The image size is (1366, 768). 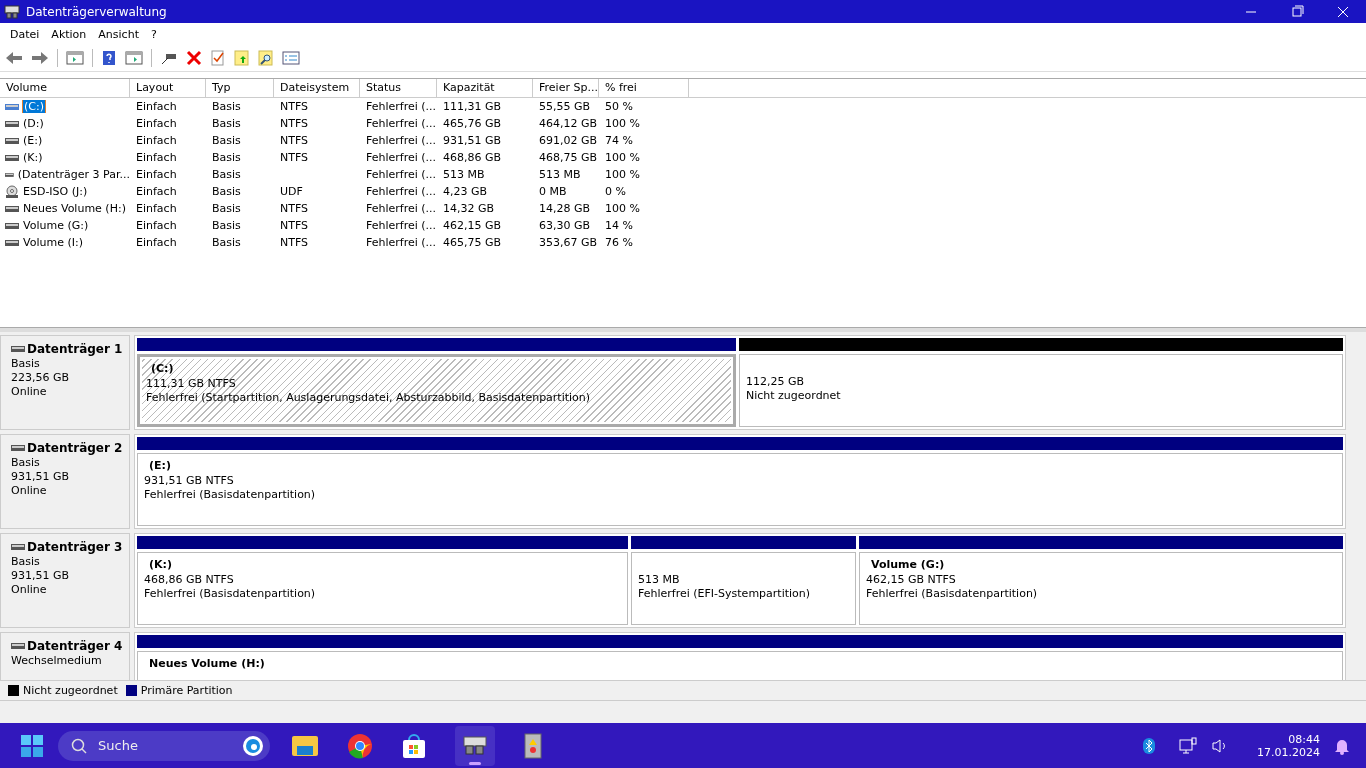 I want to click on disk-info: 931,51 GB, so click(x=40, y=575).